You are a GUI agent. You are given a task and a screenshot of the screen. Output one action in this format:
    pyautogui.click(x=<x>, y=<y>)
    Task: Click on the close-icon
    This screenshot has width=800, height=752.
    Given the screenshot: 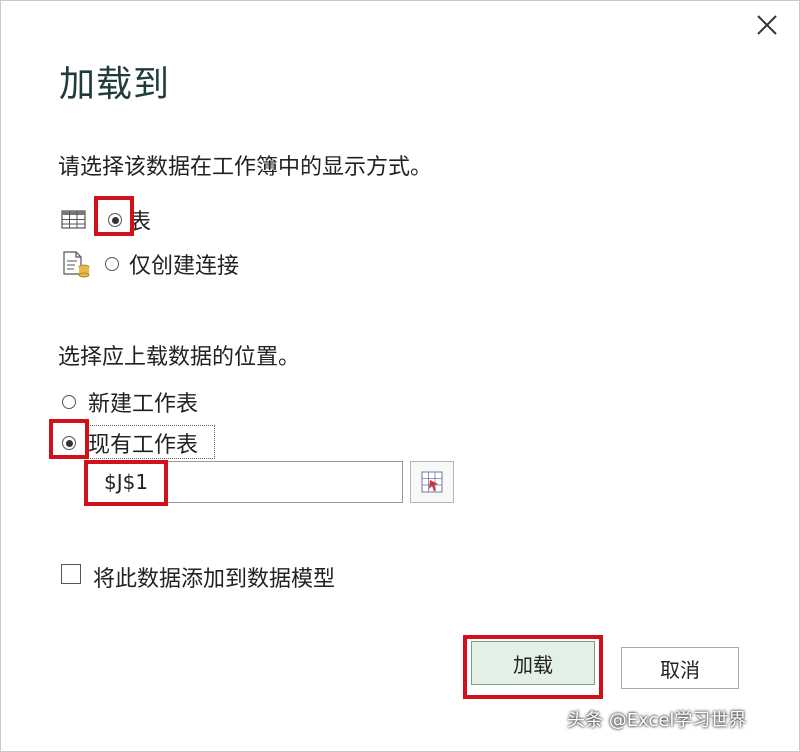 What is the action you would take?
    pyautogui.click(x=767, y=25)
    